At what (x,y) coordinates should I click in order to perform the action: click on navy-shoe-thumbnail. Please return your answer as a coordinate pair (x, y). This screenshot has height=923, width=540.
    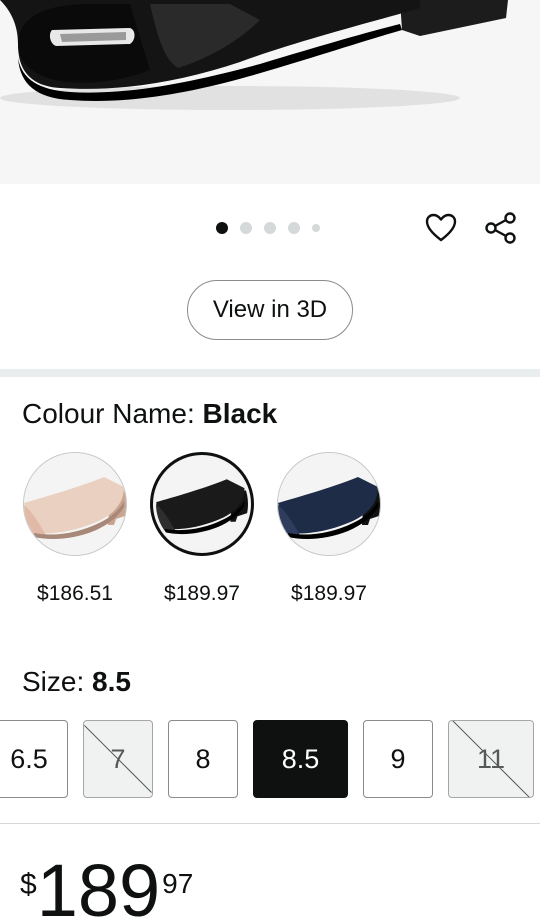
    Looking at the image, I should click on (329, 504).